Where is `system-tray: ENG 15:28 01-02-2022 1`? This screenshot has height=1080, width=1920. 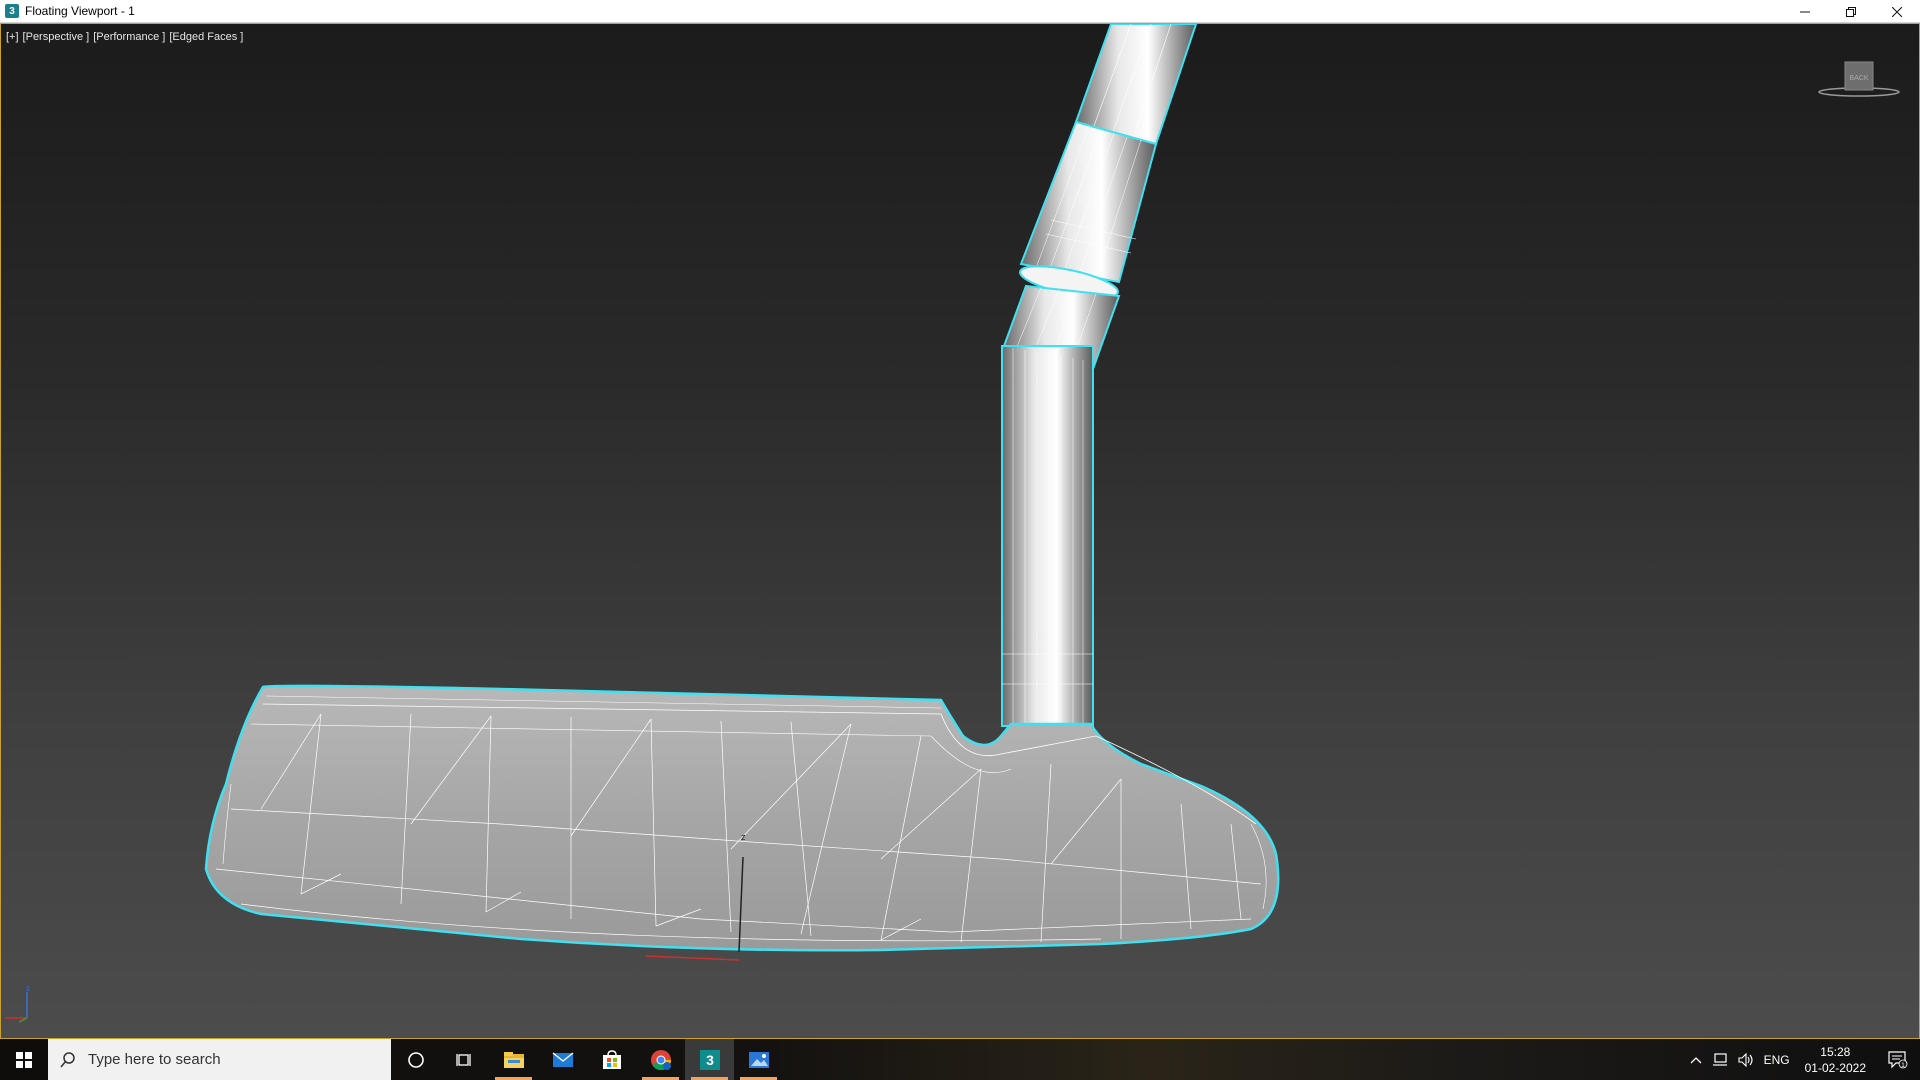 system-tray: ENG 15:28 01-02-2022 1 is located at coordinates (1802, 1059).